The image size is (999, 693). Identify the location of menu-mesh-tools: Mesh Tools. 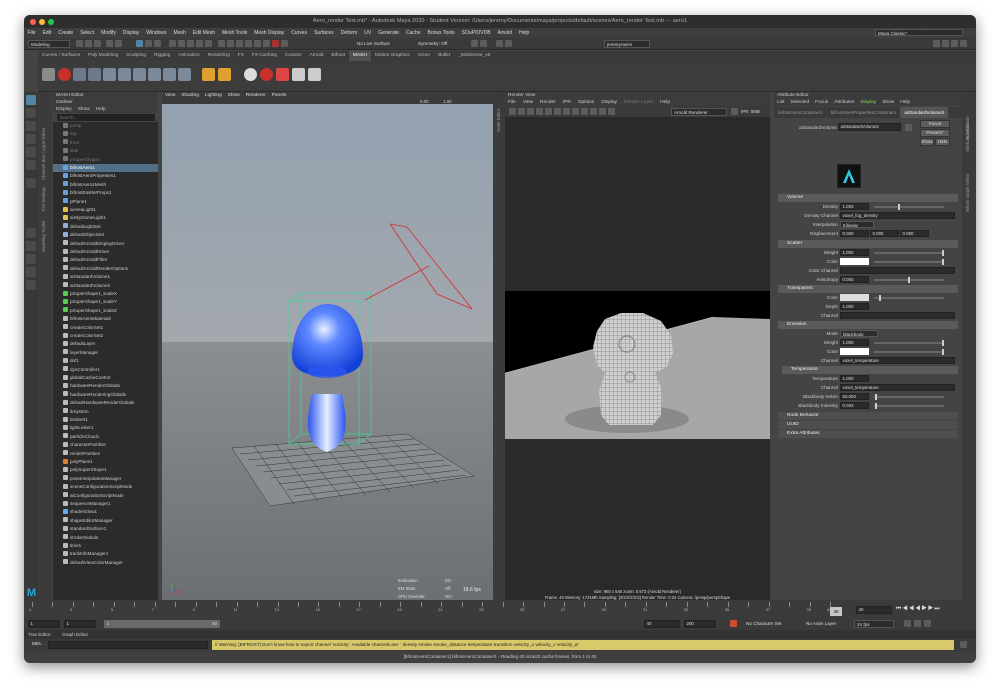
(235, 33).